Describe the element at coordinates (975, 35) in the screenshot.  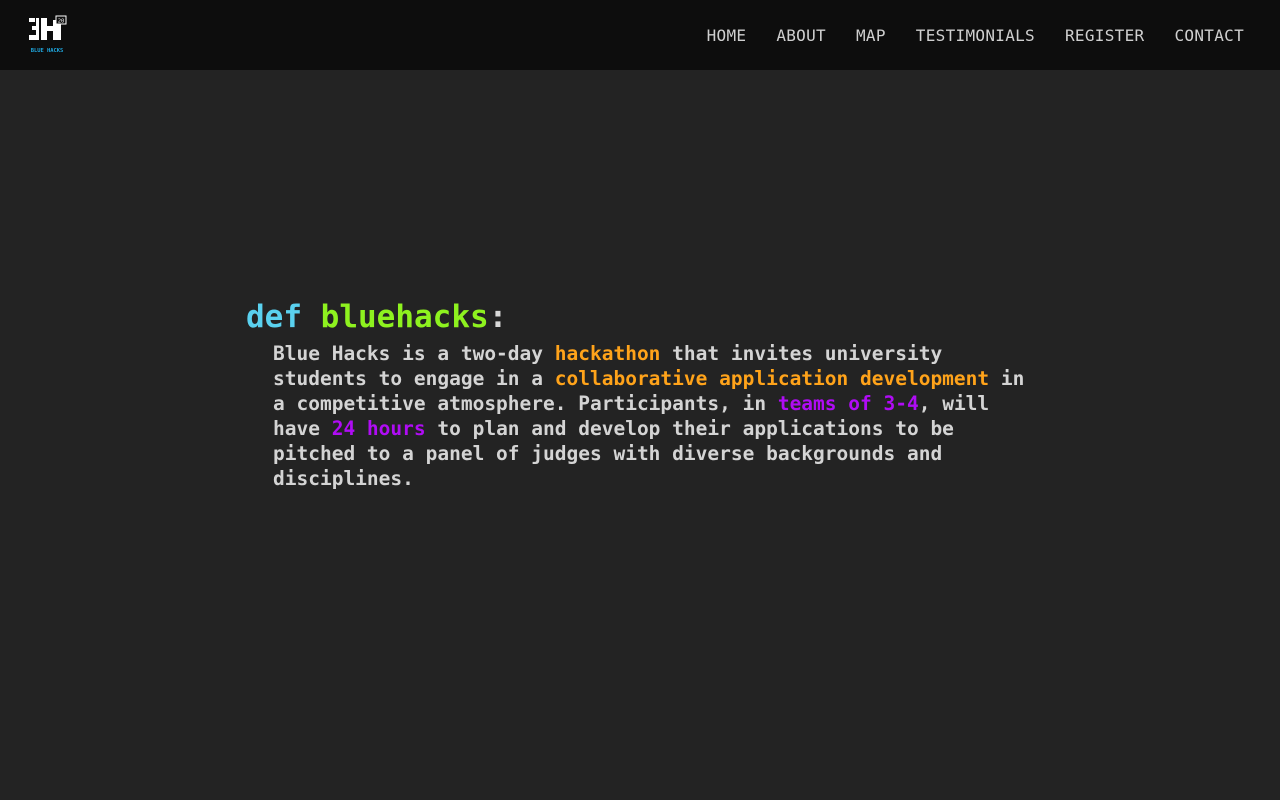
I see `nav-testimonials-link: TESTIMONIALS` at that location.